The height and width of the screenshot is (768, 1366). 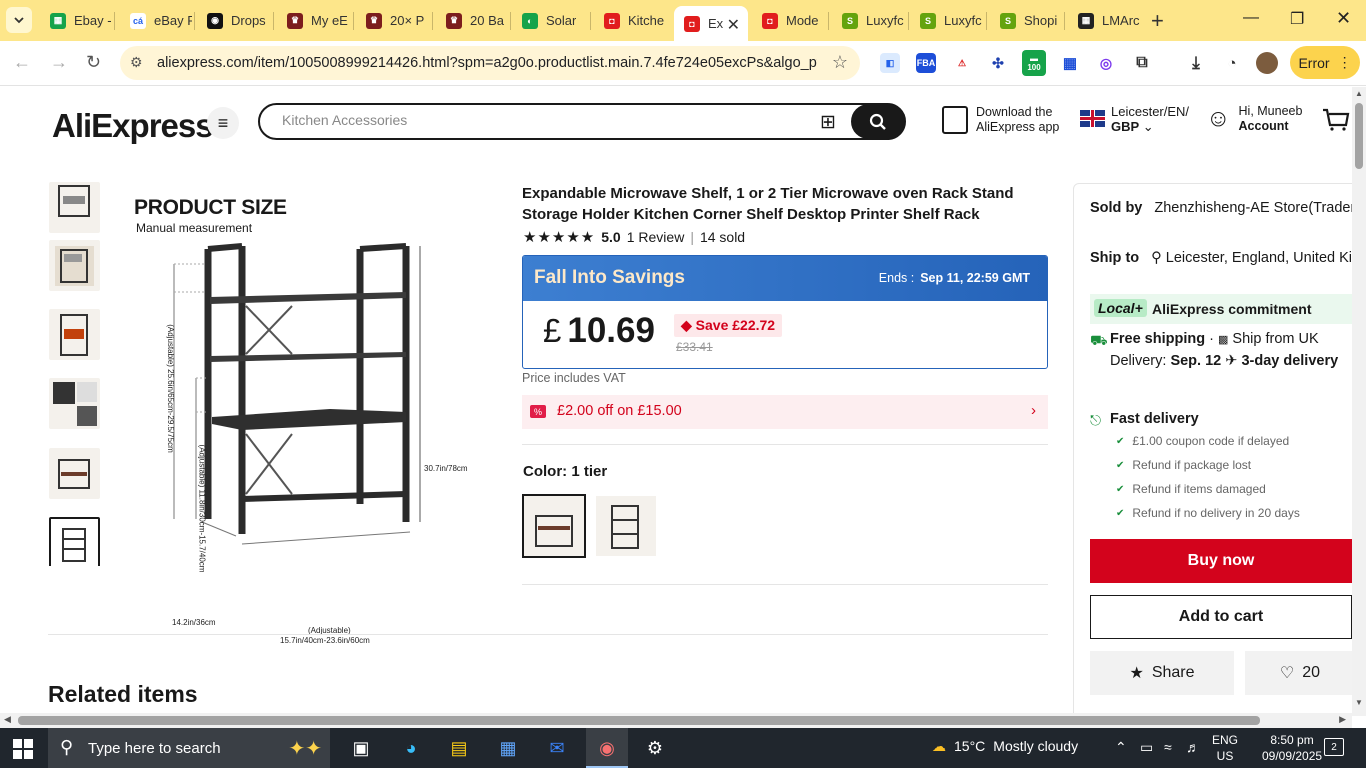 What do you see at coordinates (557, 748) in the screenshot?
I see `outlook-icon: ✉` at bounding box center [557, 748].